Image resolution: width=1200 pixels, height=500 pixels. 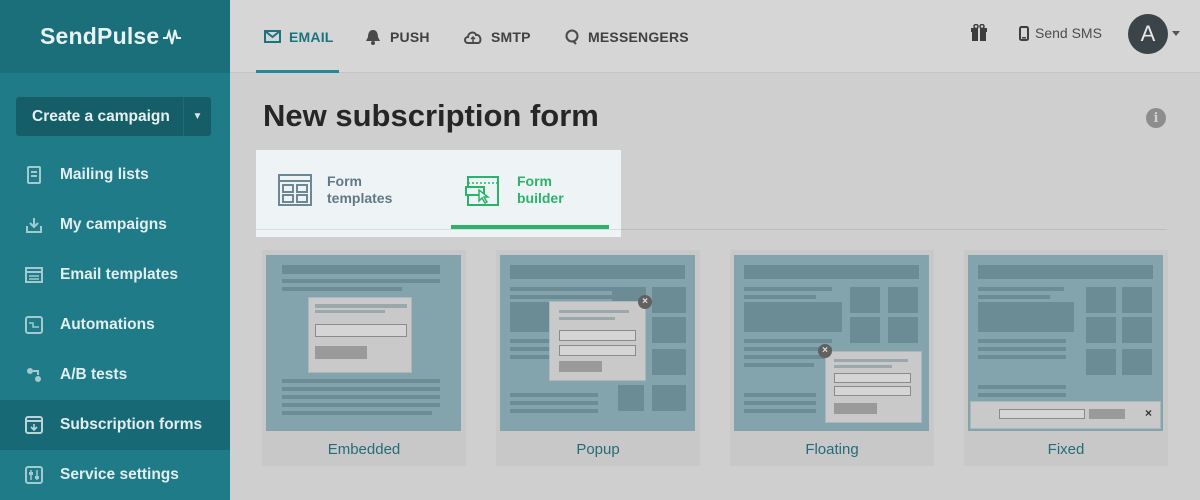 I want to click on page-title: New subscription form, so click(x=431, y=115).